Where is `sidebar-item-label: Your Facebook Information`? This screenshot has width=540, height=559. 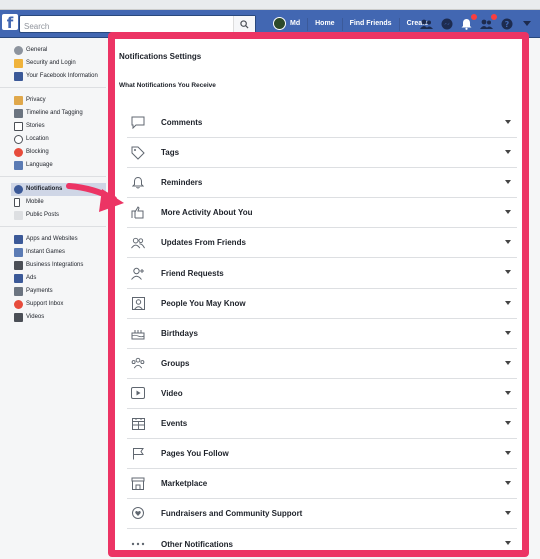
sidebar-item-label: Your Facebook Information is located at coordinates (62, 76).